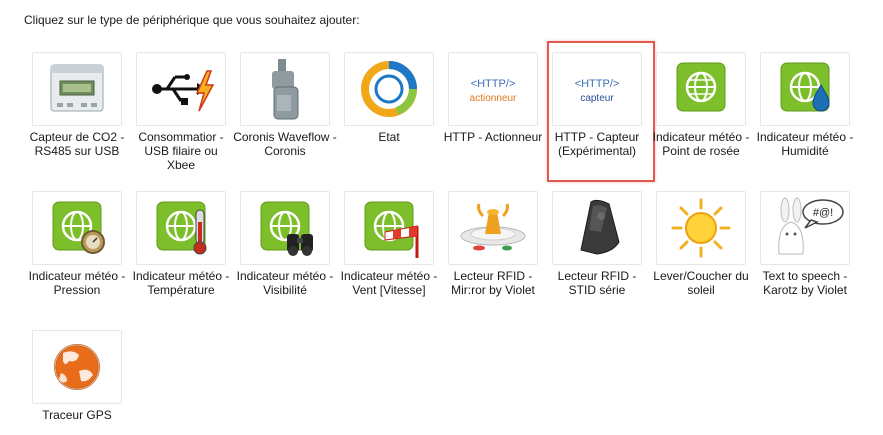  I want to click on device-tile-stid-rfid: Lecteur RFID - STID série, so click(597, 244).